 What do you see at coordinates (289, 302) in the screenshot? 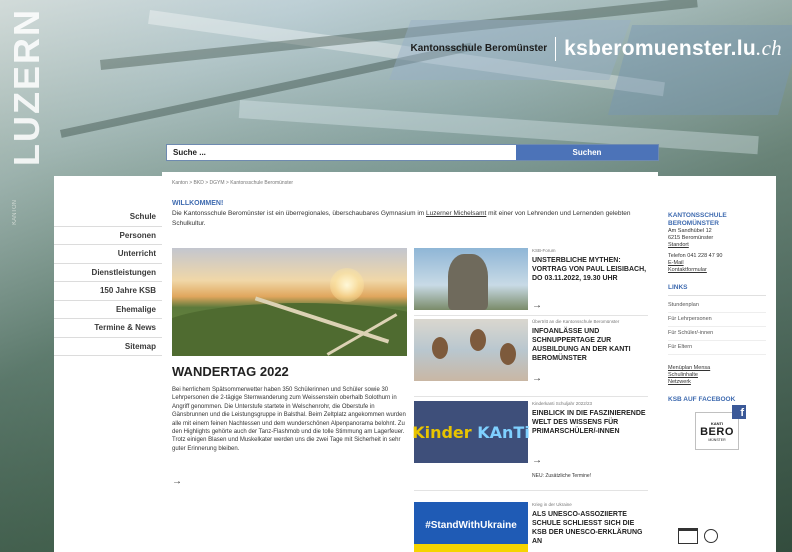
I see `wandertag-image` at bounding box center [289, 302].